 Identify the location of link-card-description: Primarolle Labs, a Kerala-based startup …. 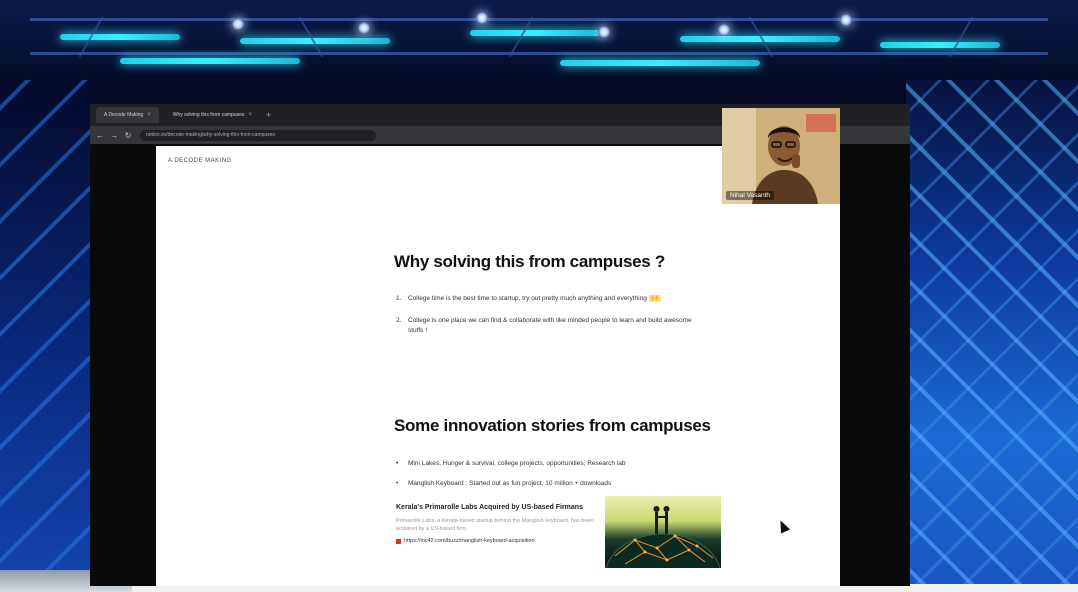
(495, 525).